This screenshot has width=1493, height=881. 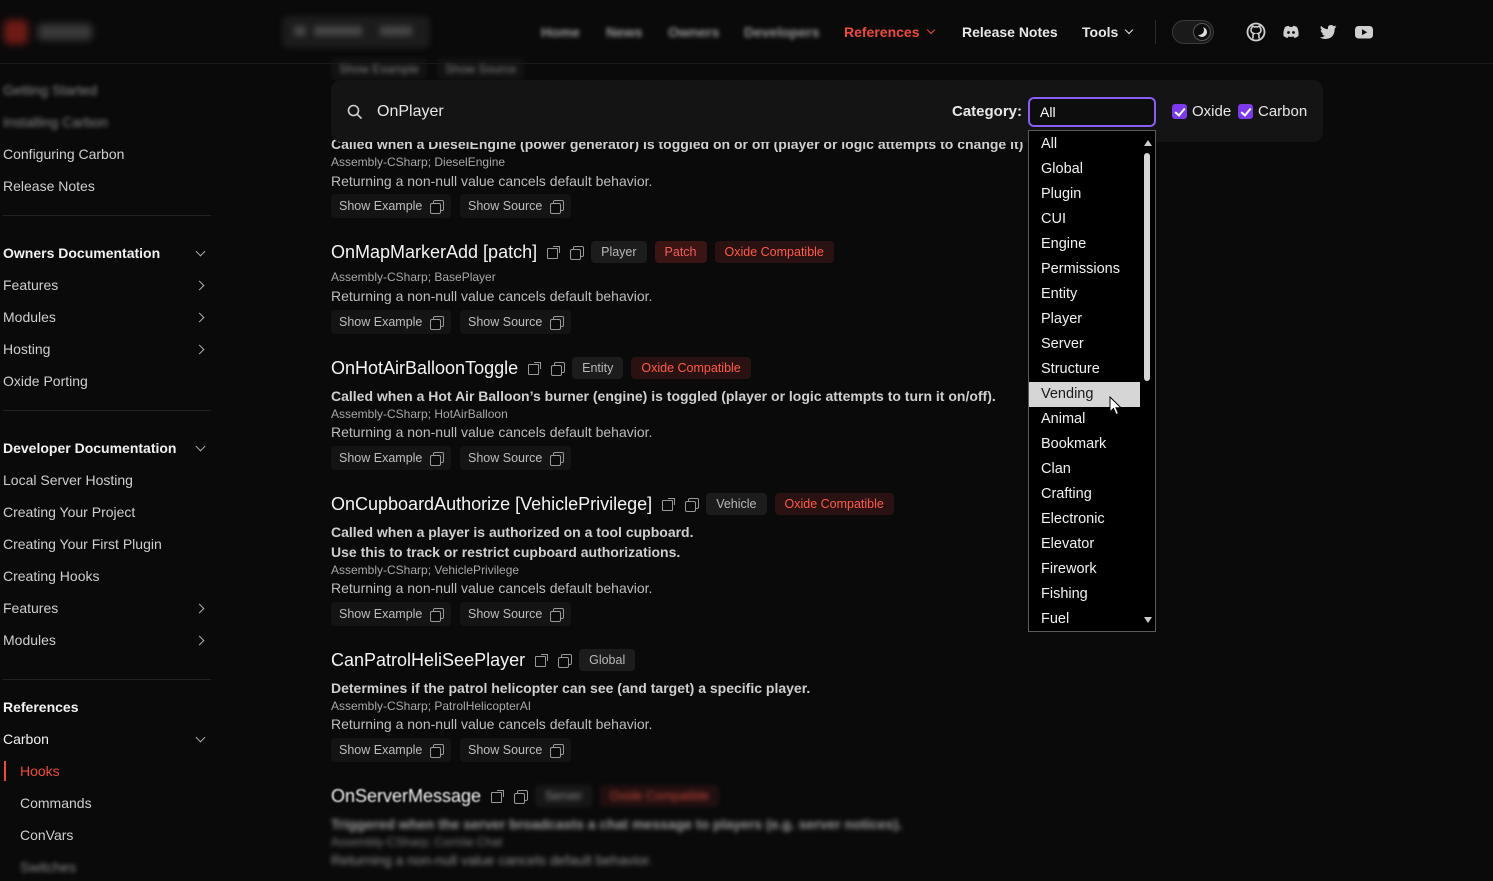 I want to click on sidebar-item-installing-carbon: Installing Carbon, so click(x=55, y=122).